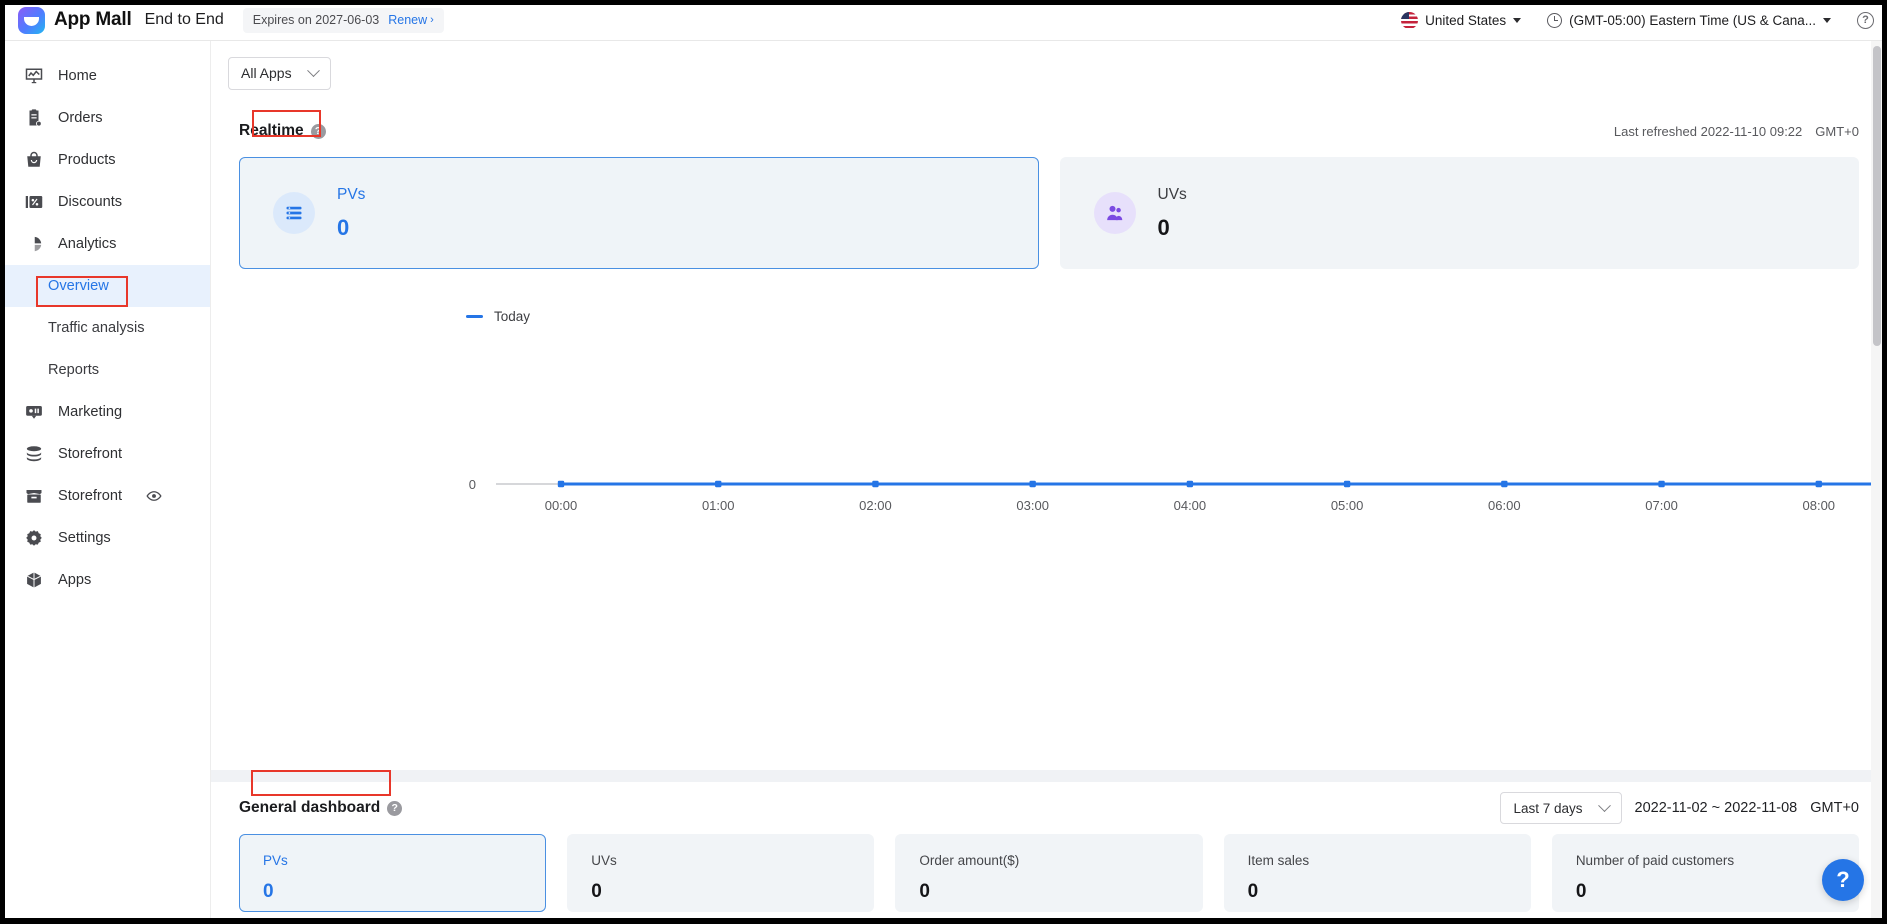  I want to click on expiry-text: Expires on 2027-06-03, so click(316, 20).